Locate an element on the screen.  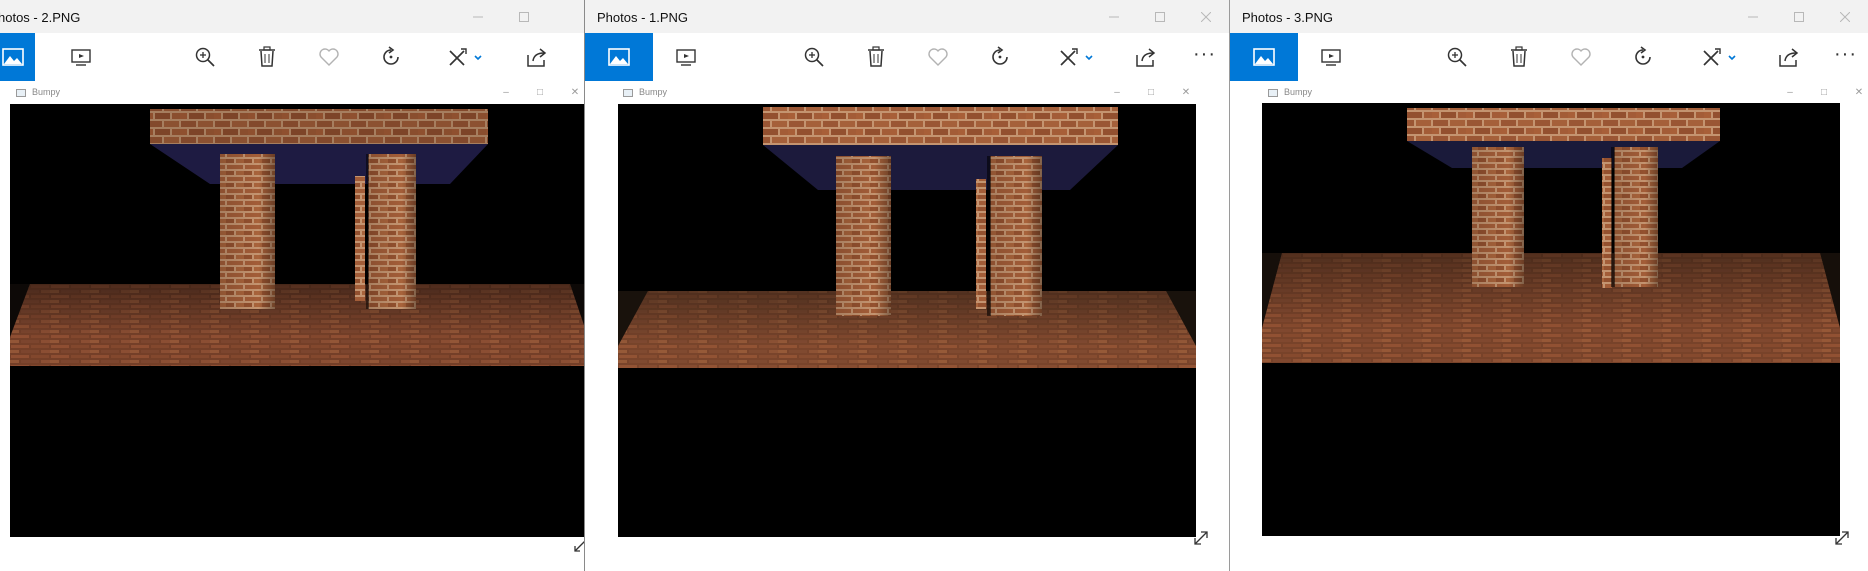
window-title: hotos - 2.PNG is located at coordinates (40, 17).